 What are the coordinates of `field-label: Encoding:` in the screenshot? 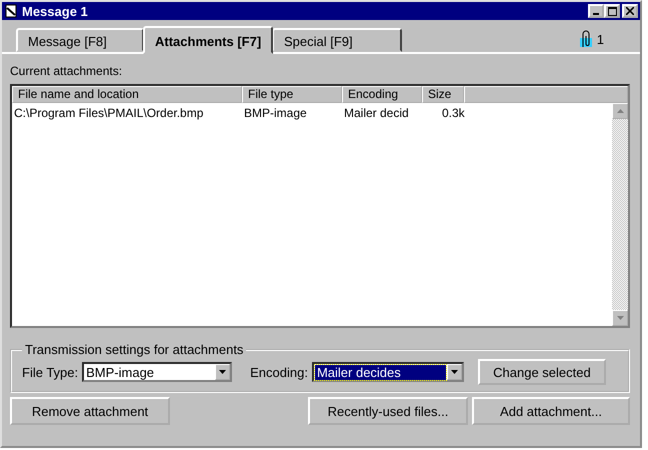 It's located at (279, 372).